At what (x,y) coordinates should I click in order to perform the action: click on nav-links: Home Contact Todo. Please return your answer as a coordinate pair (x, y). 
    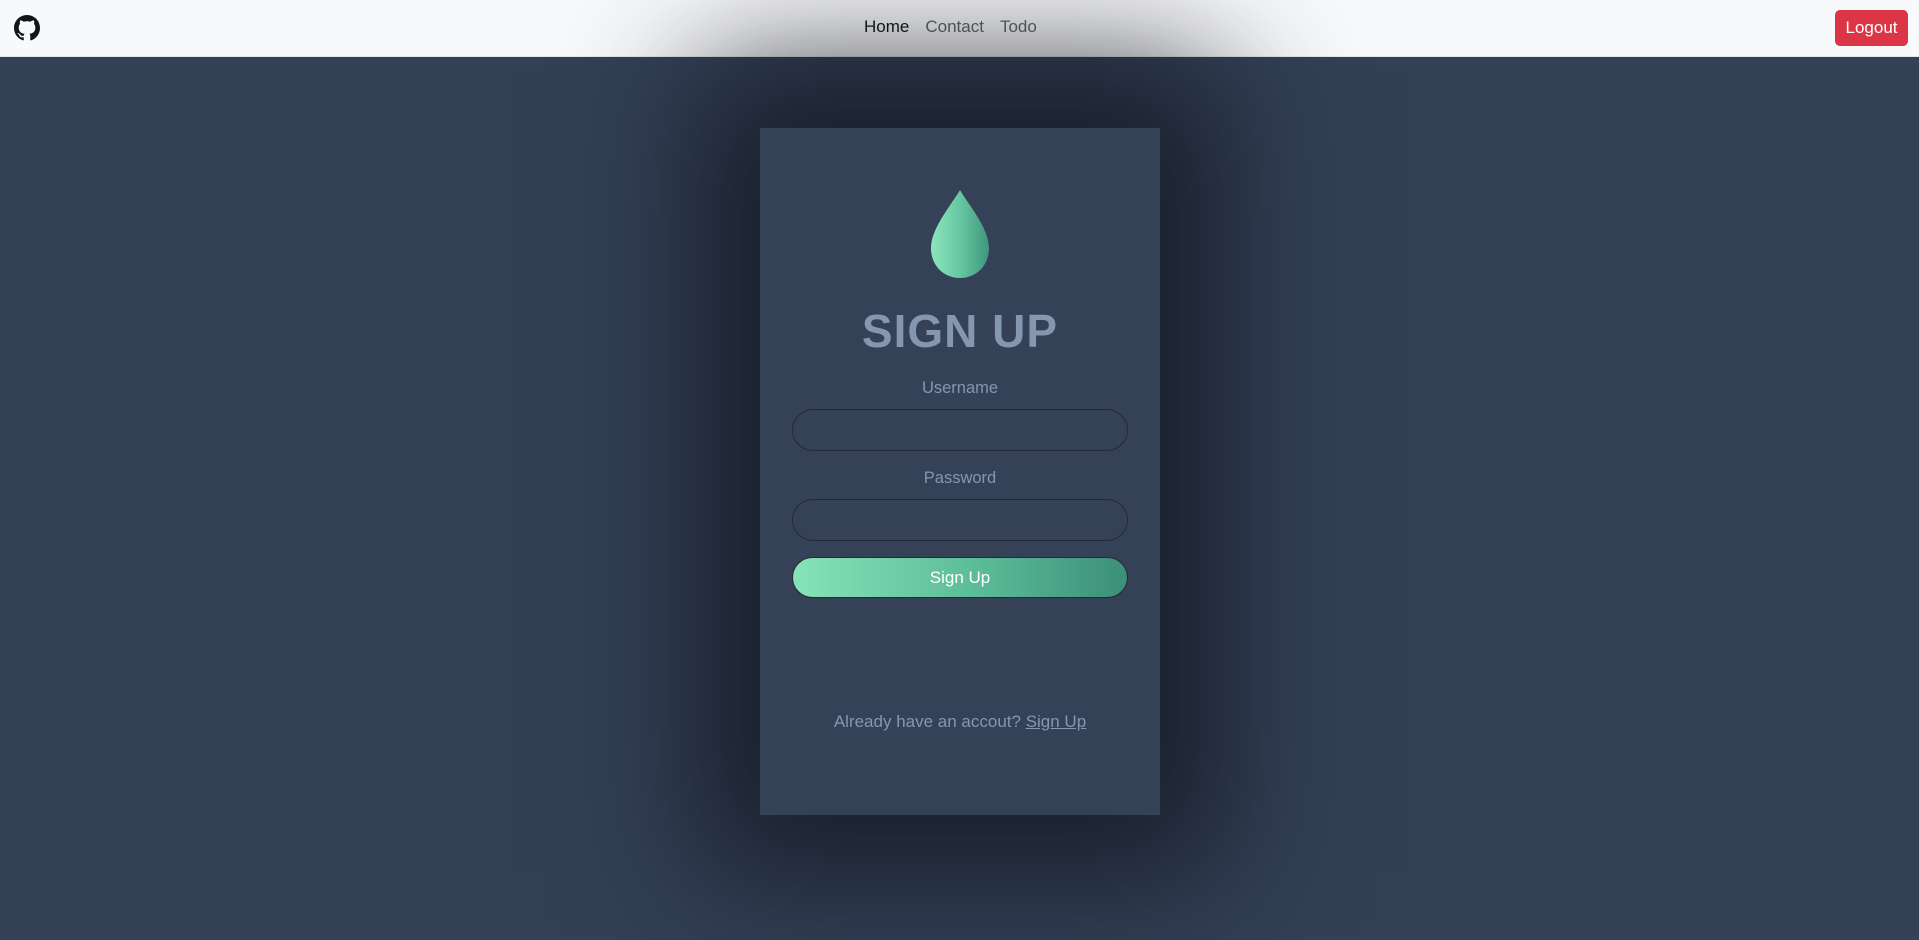
    Looking at the image, I should click on (950, 27).